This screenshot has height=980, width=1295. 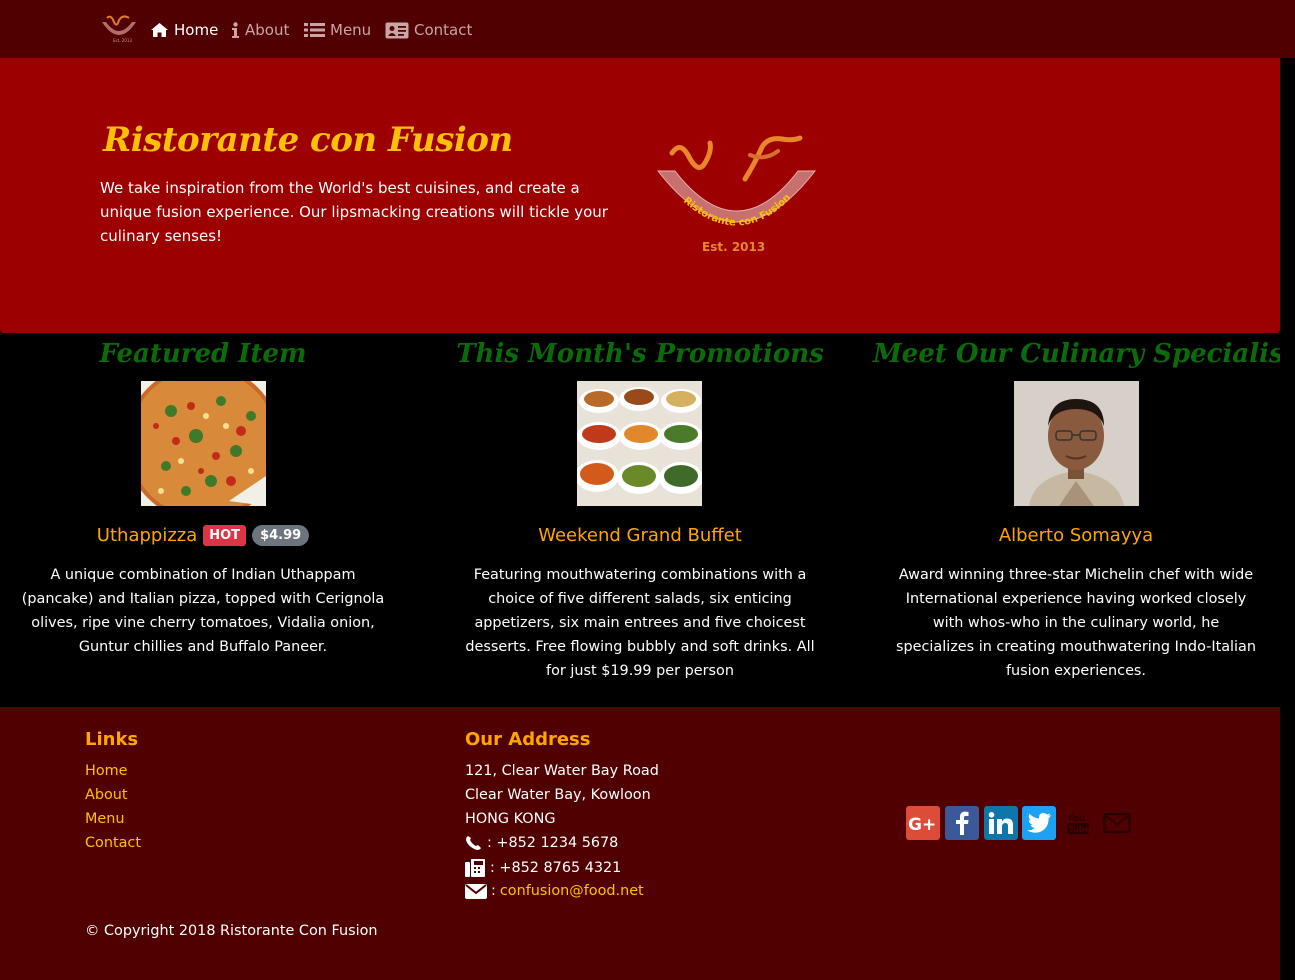 I want to click on google-plus-icon: G+, so click(x=922, y=824).